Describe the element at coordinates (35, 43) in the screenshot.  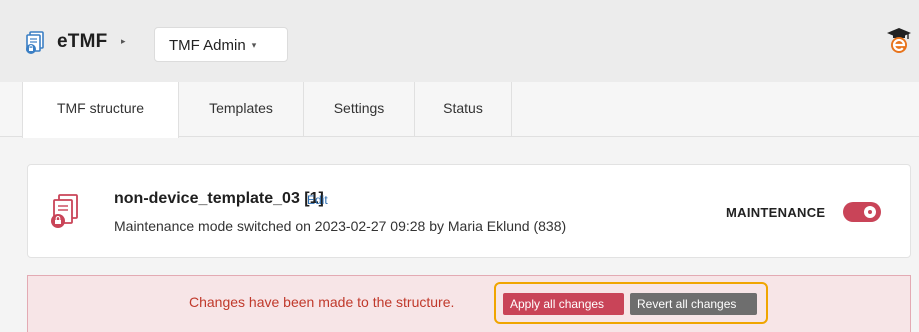
I see `etmf-logo-icon` at that location.